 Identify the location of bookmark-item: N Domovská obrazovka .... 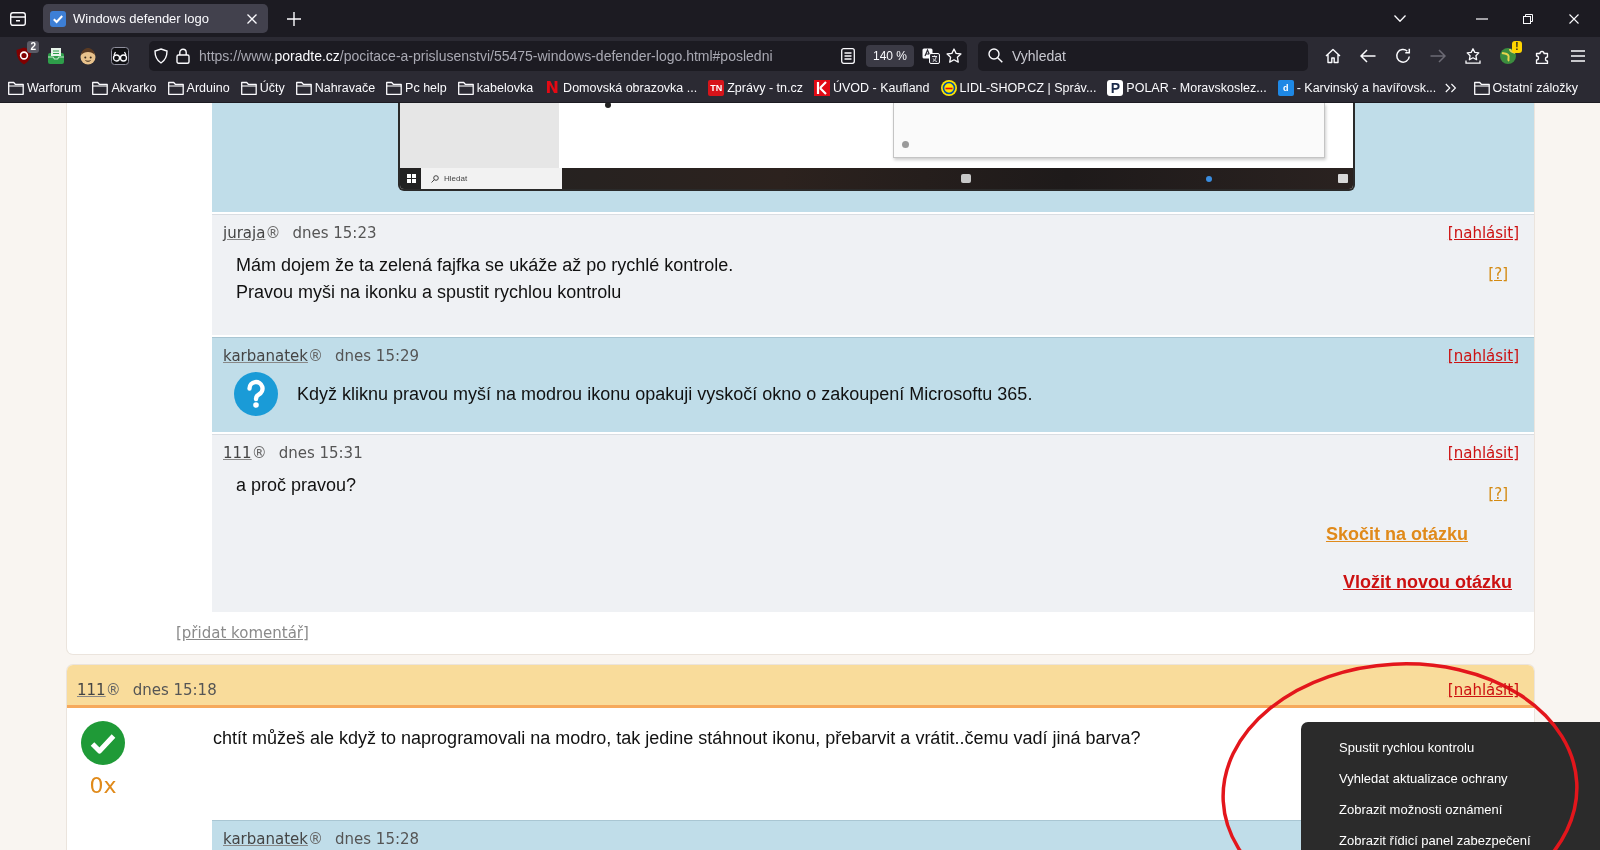
(621, 88).